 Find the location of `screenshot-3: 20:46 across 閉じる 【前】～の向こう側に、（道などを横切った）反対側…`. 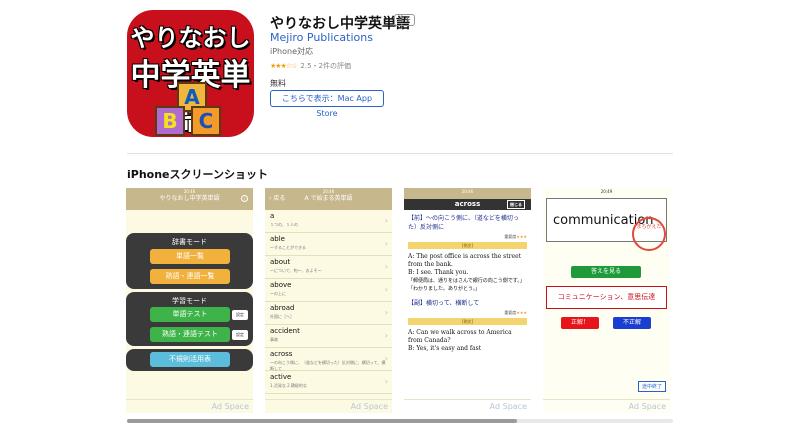

screenshot-3: 20:46 across 閉じる 【前】～の向こう側に、（道などを横切った）反対側… is located at coordinates (467, 300).